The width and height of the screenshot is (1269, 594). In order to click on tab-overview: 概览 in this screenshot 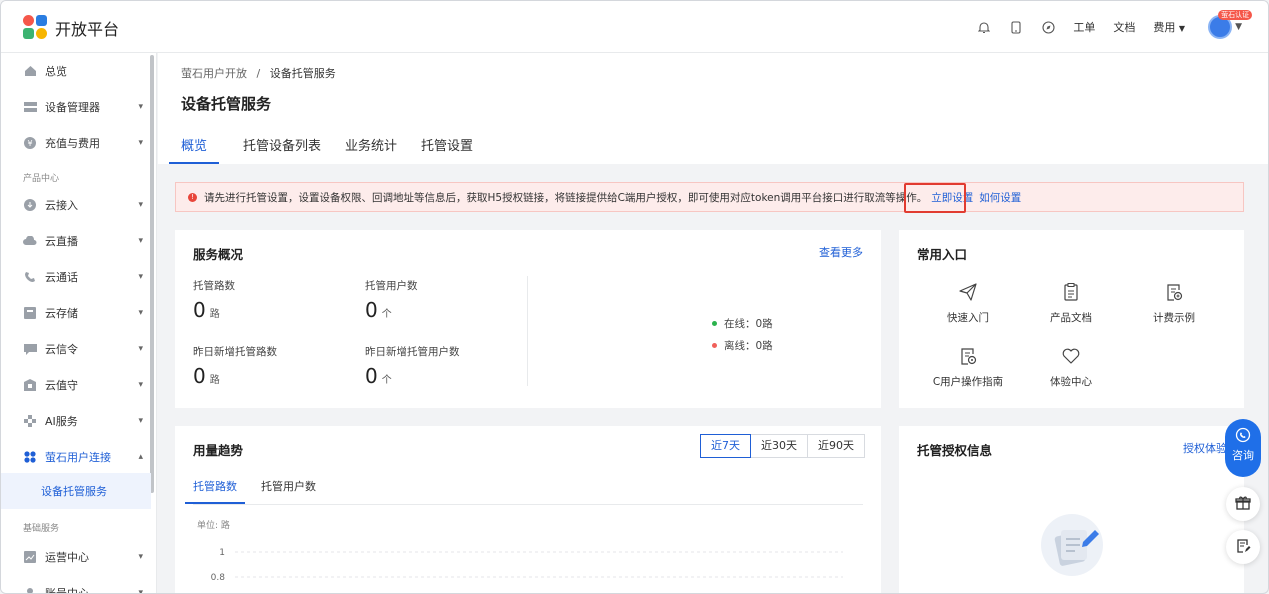, I will do `click(194, 149)`.